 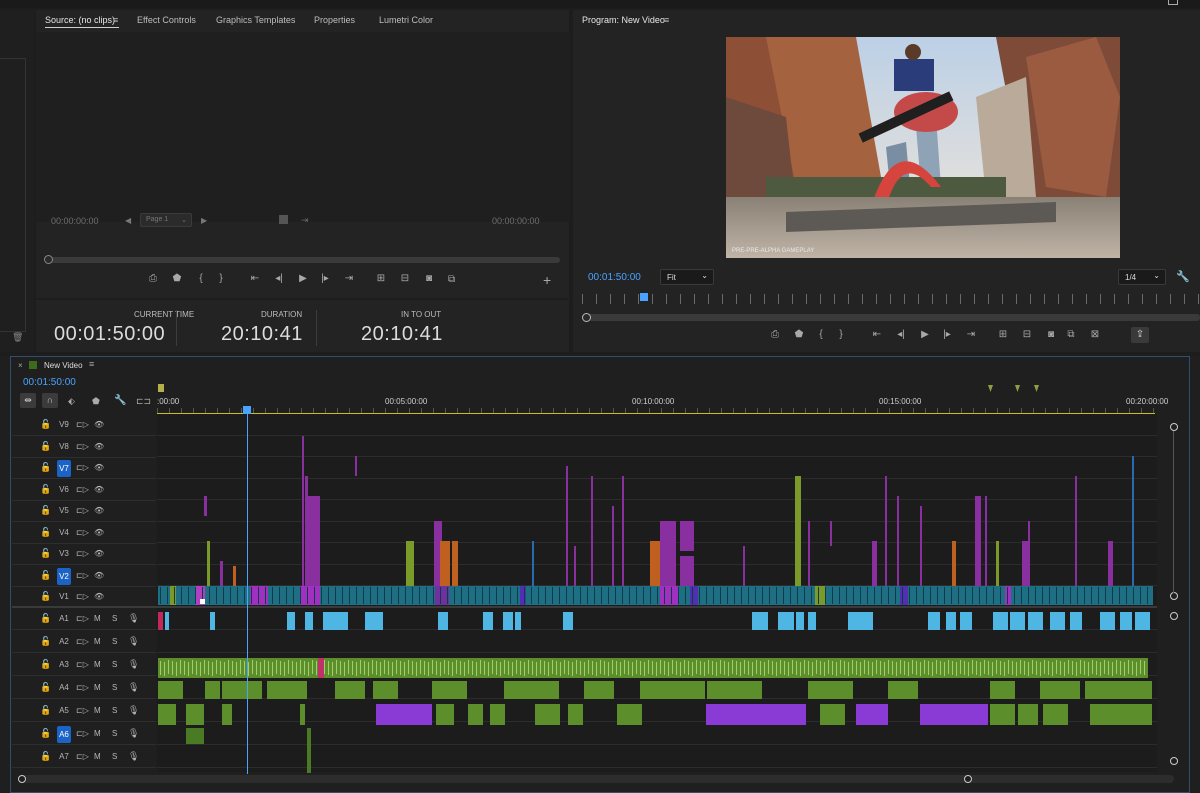 What do you see at coordinates (84, 490) in the screenshot?
I see `track-header-v6: 🔓 V6 ⊏▷ 👁` at bounding box center [84, 490].